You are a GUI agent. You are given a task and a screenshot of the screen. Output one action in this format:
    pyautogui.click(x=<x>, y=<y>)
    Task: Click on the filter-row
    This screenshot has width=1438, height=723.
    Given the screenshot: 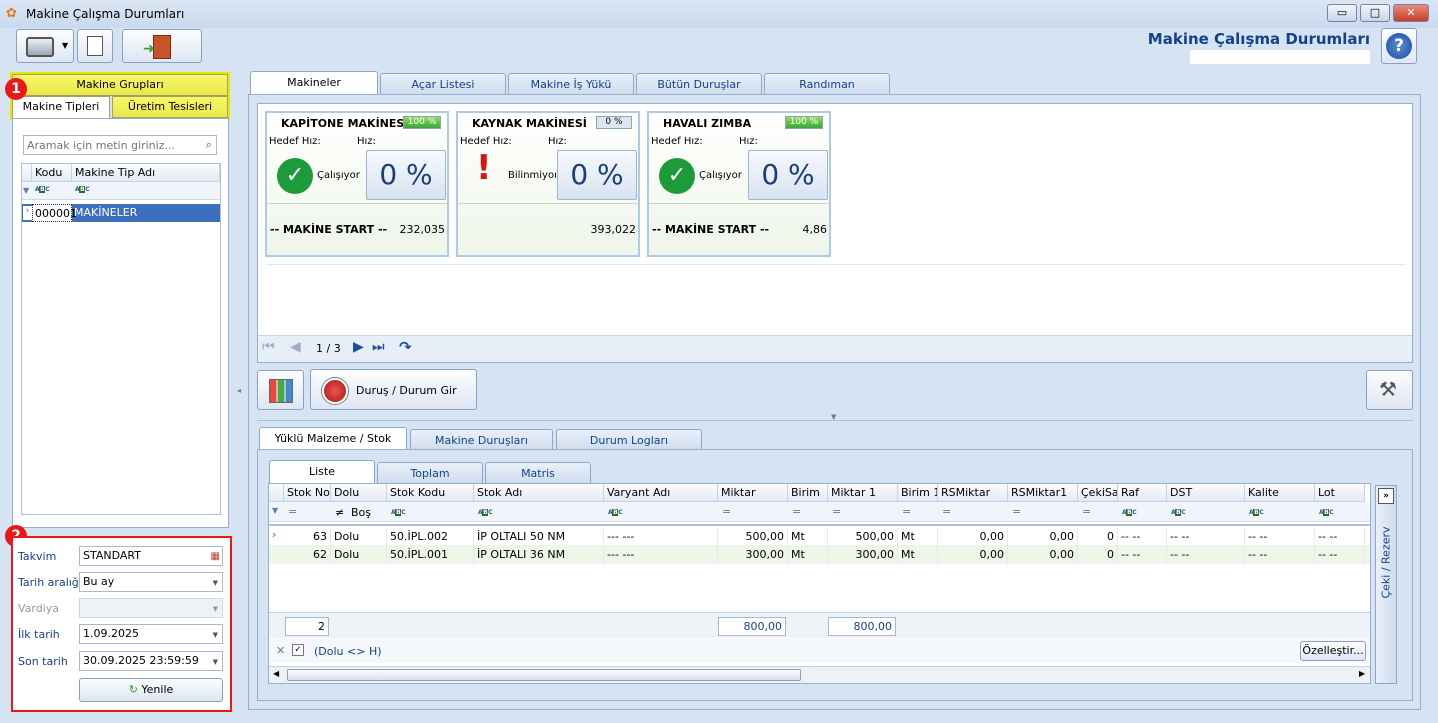 What is the action you would take?
    pyautogui.click(x=819, y=512)
    